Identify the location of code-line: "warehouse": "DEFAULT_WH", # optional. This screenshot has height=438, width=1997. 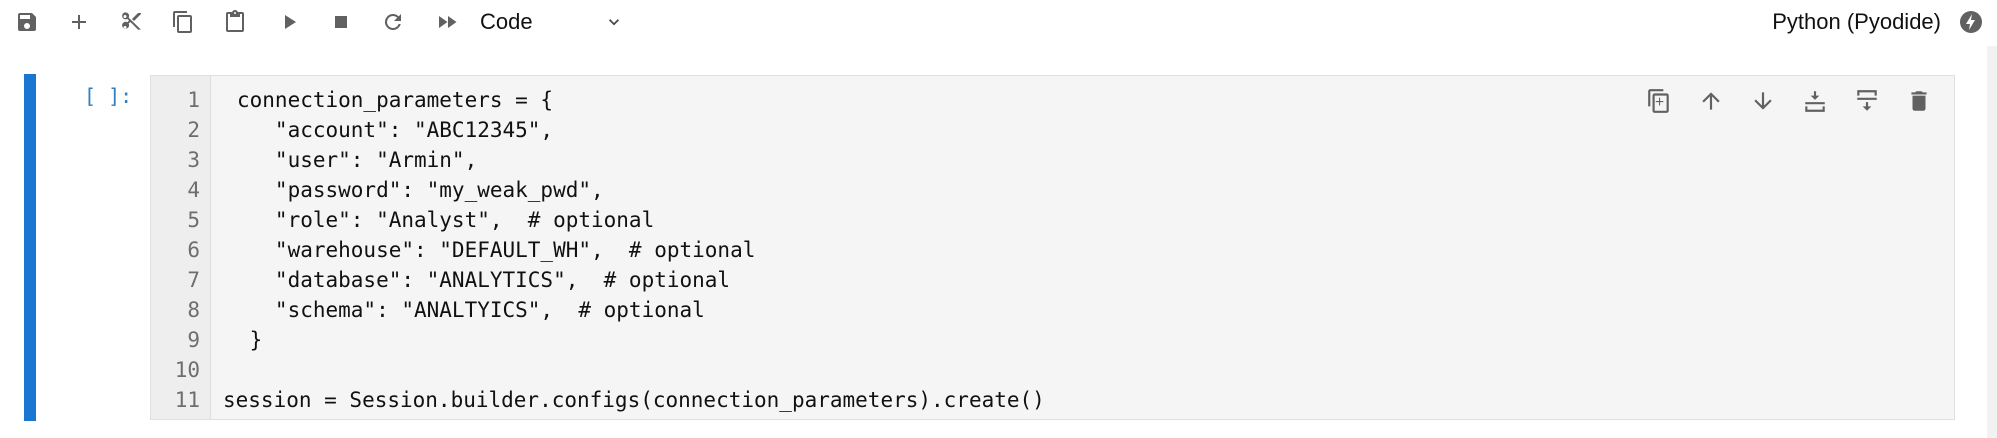
(496, 250).